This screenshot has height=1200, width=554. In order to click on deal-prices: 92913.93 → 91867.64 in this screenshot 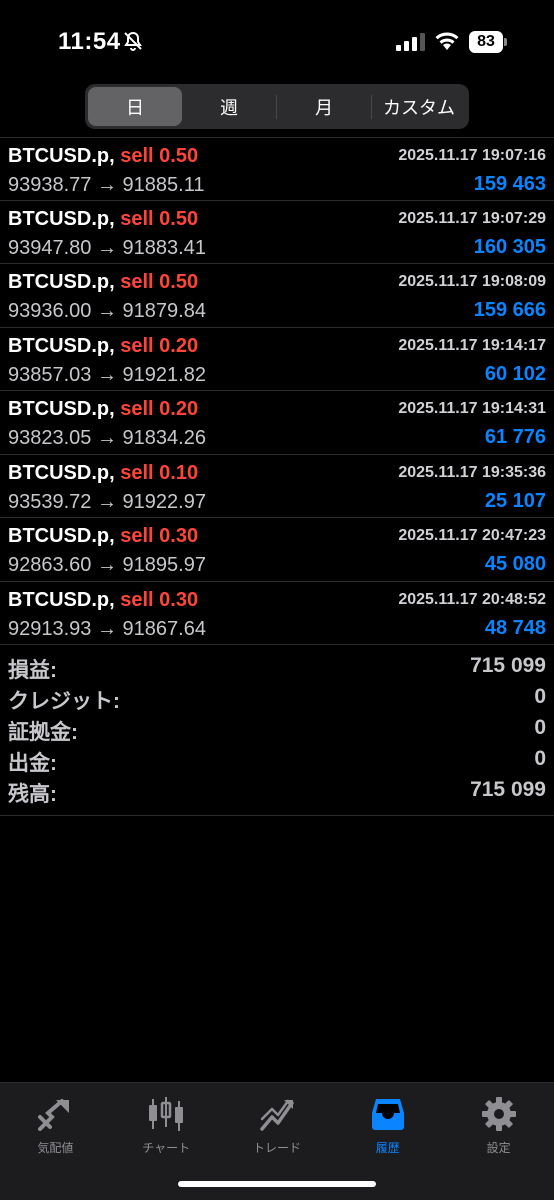, I will do `click(107, 628)`.